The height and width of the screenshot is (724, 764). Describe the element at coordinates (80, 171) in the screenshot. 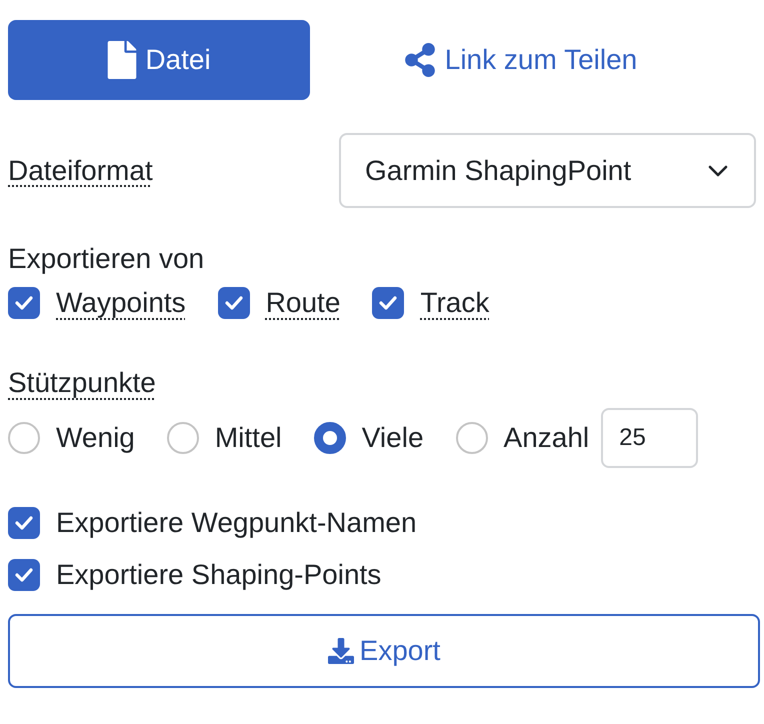

I see `field-label: Dateiformat` at that location.